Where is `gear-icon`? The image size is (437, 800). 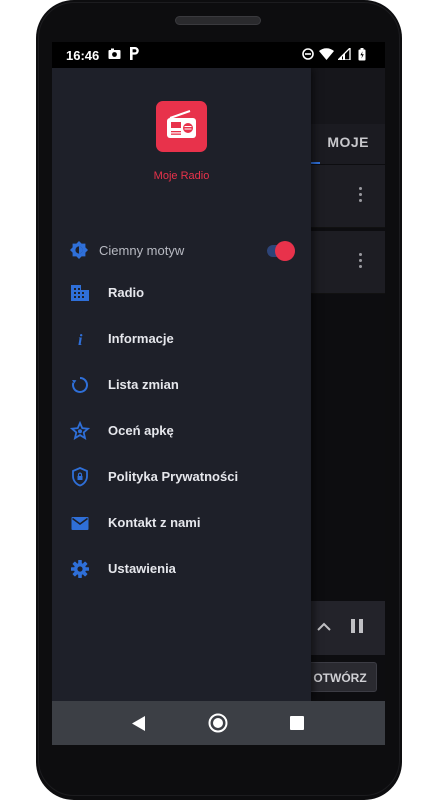 gear-icon is located at coordinates (80, 569).